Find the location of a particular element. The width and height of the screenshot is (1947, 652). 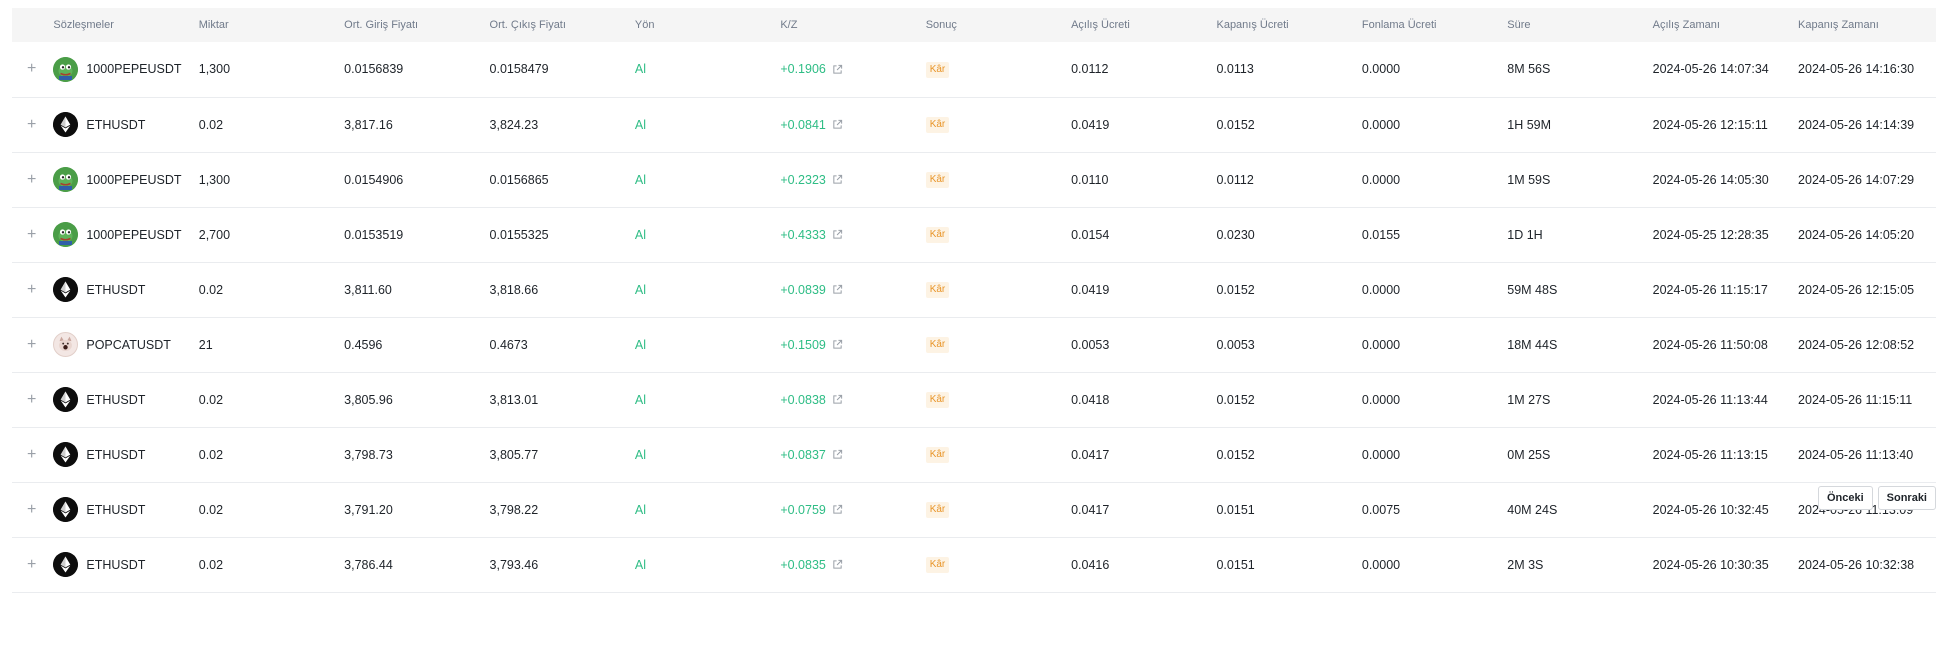

open-time-cell: 2024-05-26 11:15:17 is located at coordinates (1710, 289).